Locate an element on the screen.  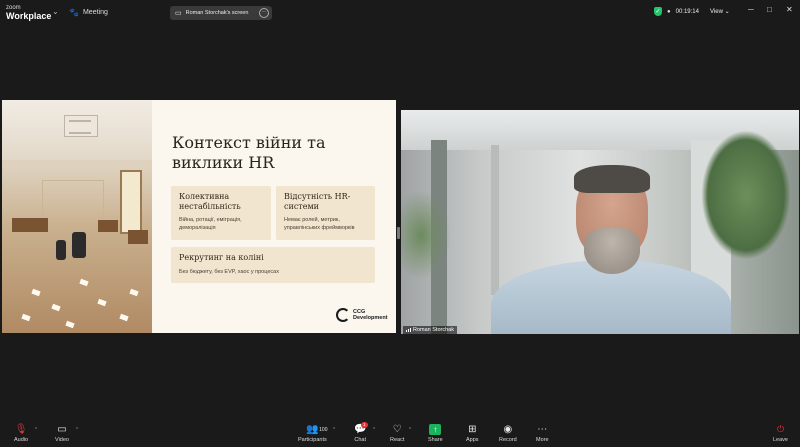
record-label: Record is located at coordinates (508, 440).